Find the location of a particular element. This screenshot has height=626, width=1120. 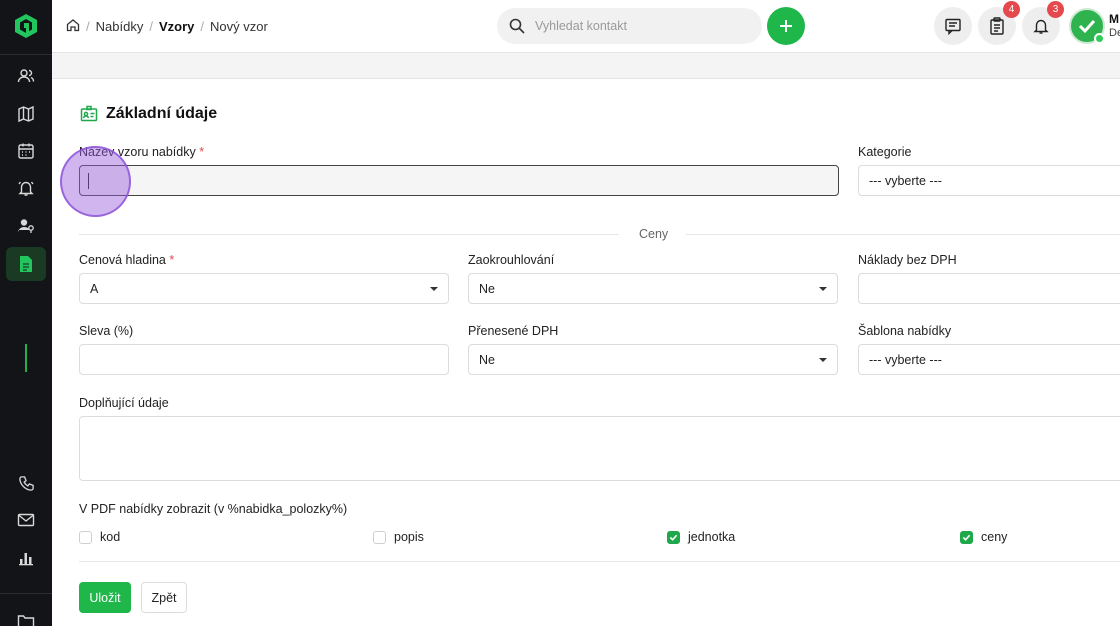

user-help-icon is located at coordinates (26, 226).